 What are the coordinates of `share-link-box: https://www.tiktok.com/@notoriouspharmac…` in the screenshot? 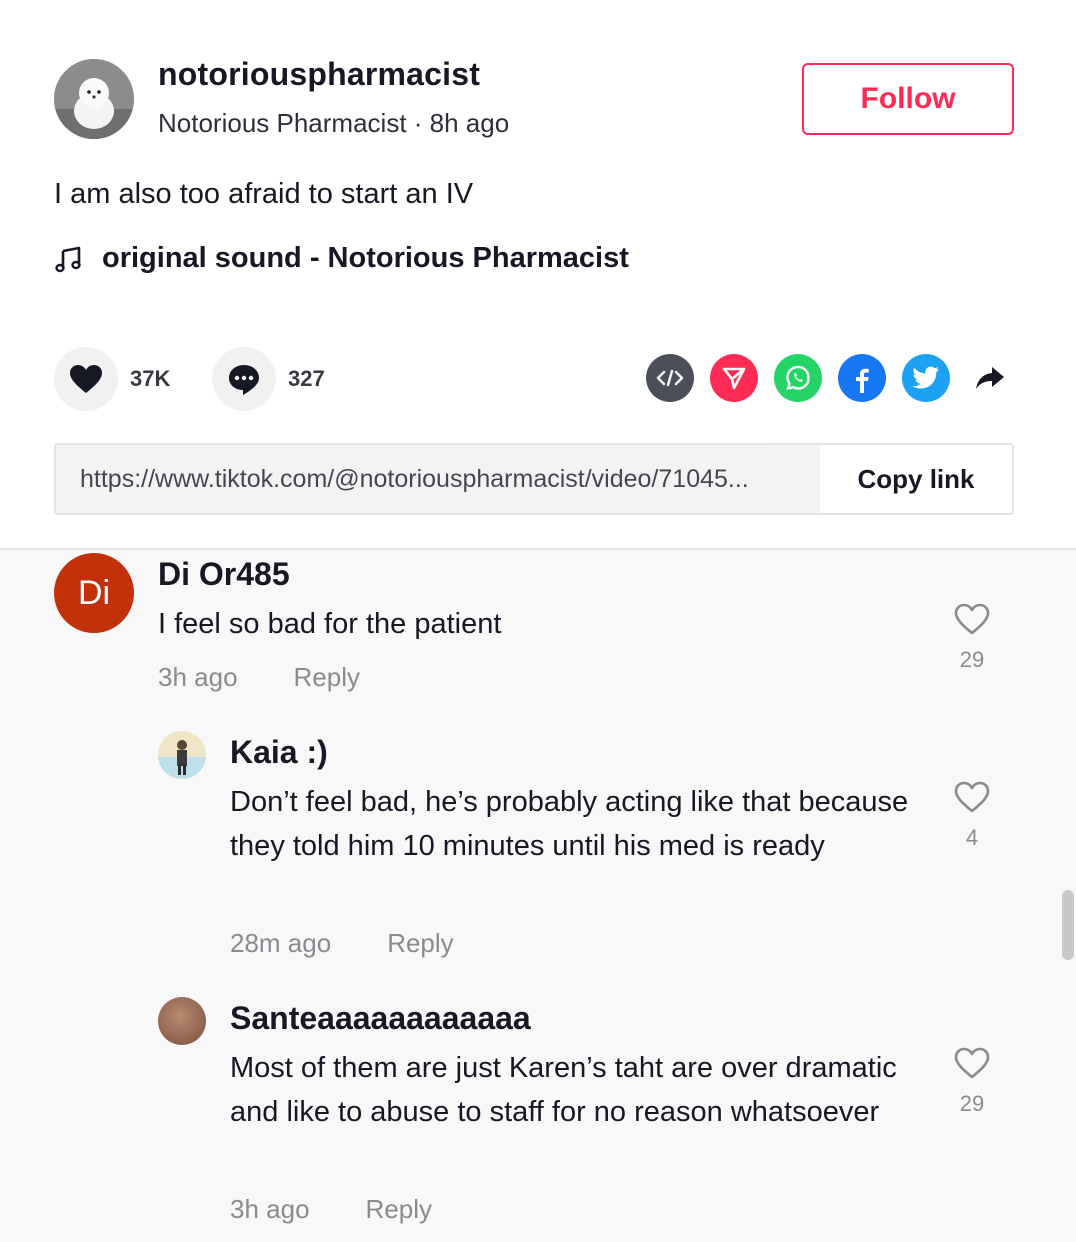 It's located at (534, 479).